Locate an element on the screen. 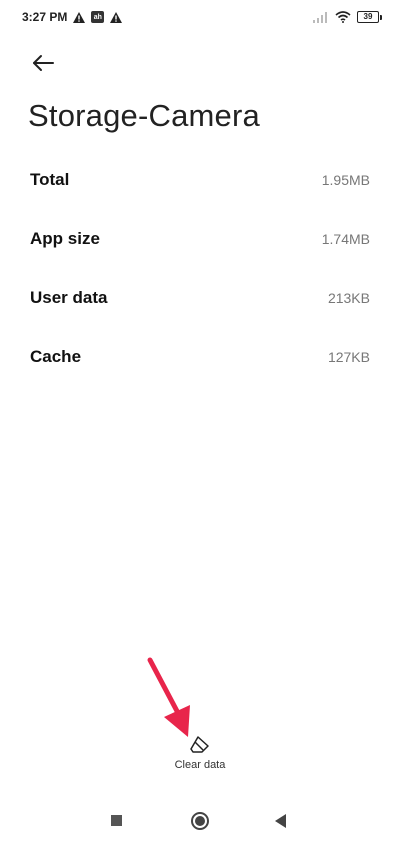  eraser-icon is located at coordinates (199, 744).